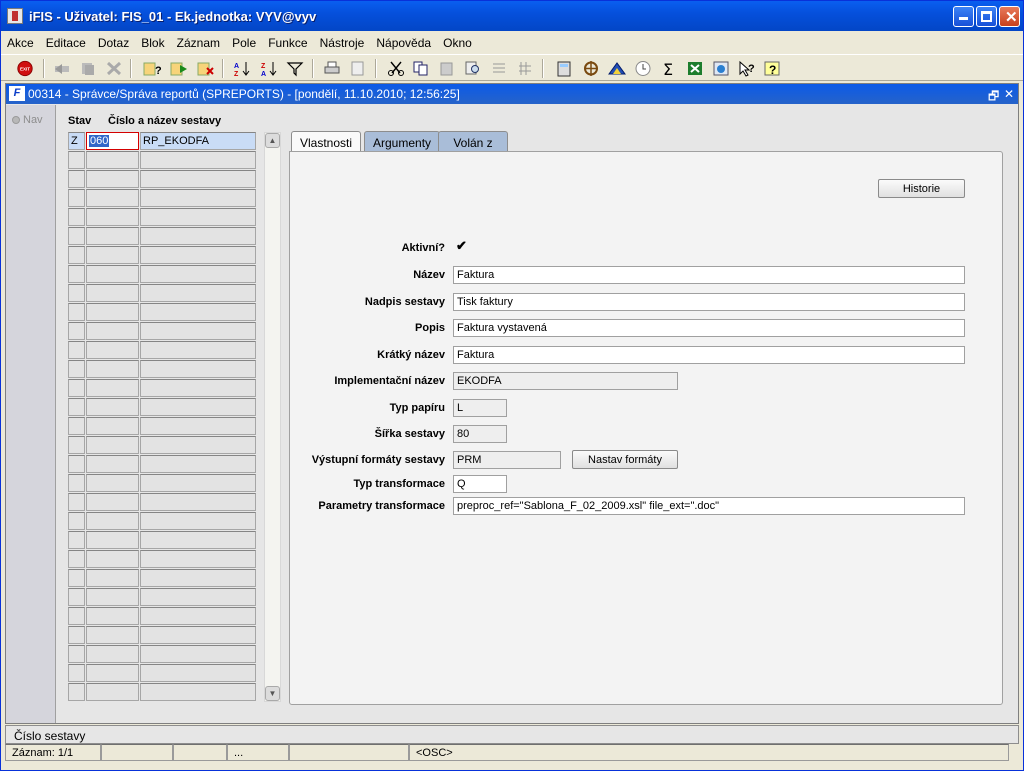 Image resolution: width=1024 pixels, height=771 pixels. I want to click on menu-dotaz: Dotaz, so click(112, 41).